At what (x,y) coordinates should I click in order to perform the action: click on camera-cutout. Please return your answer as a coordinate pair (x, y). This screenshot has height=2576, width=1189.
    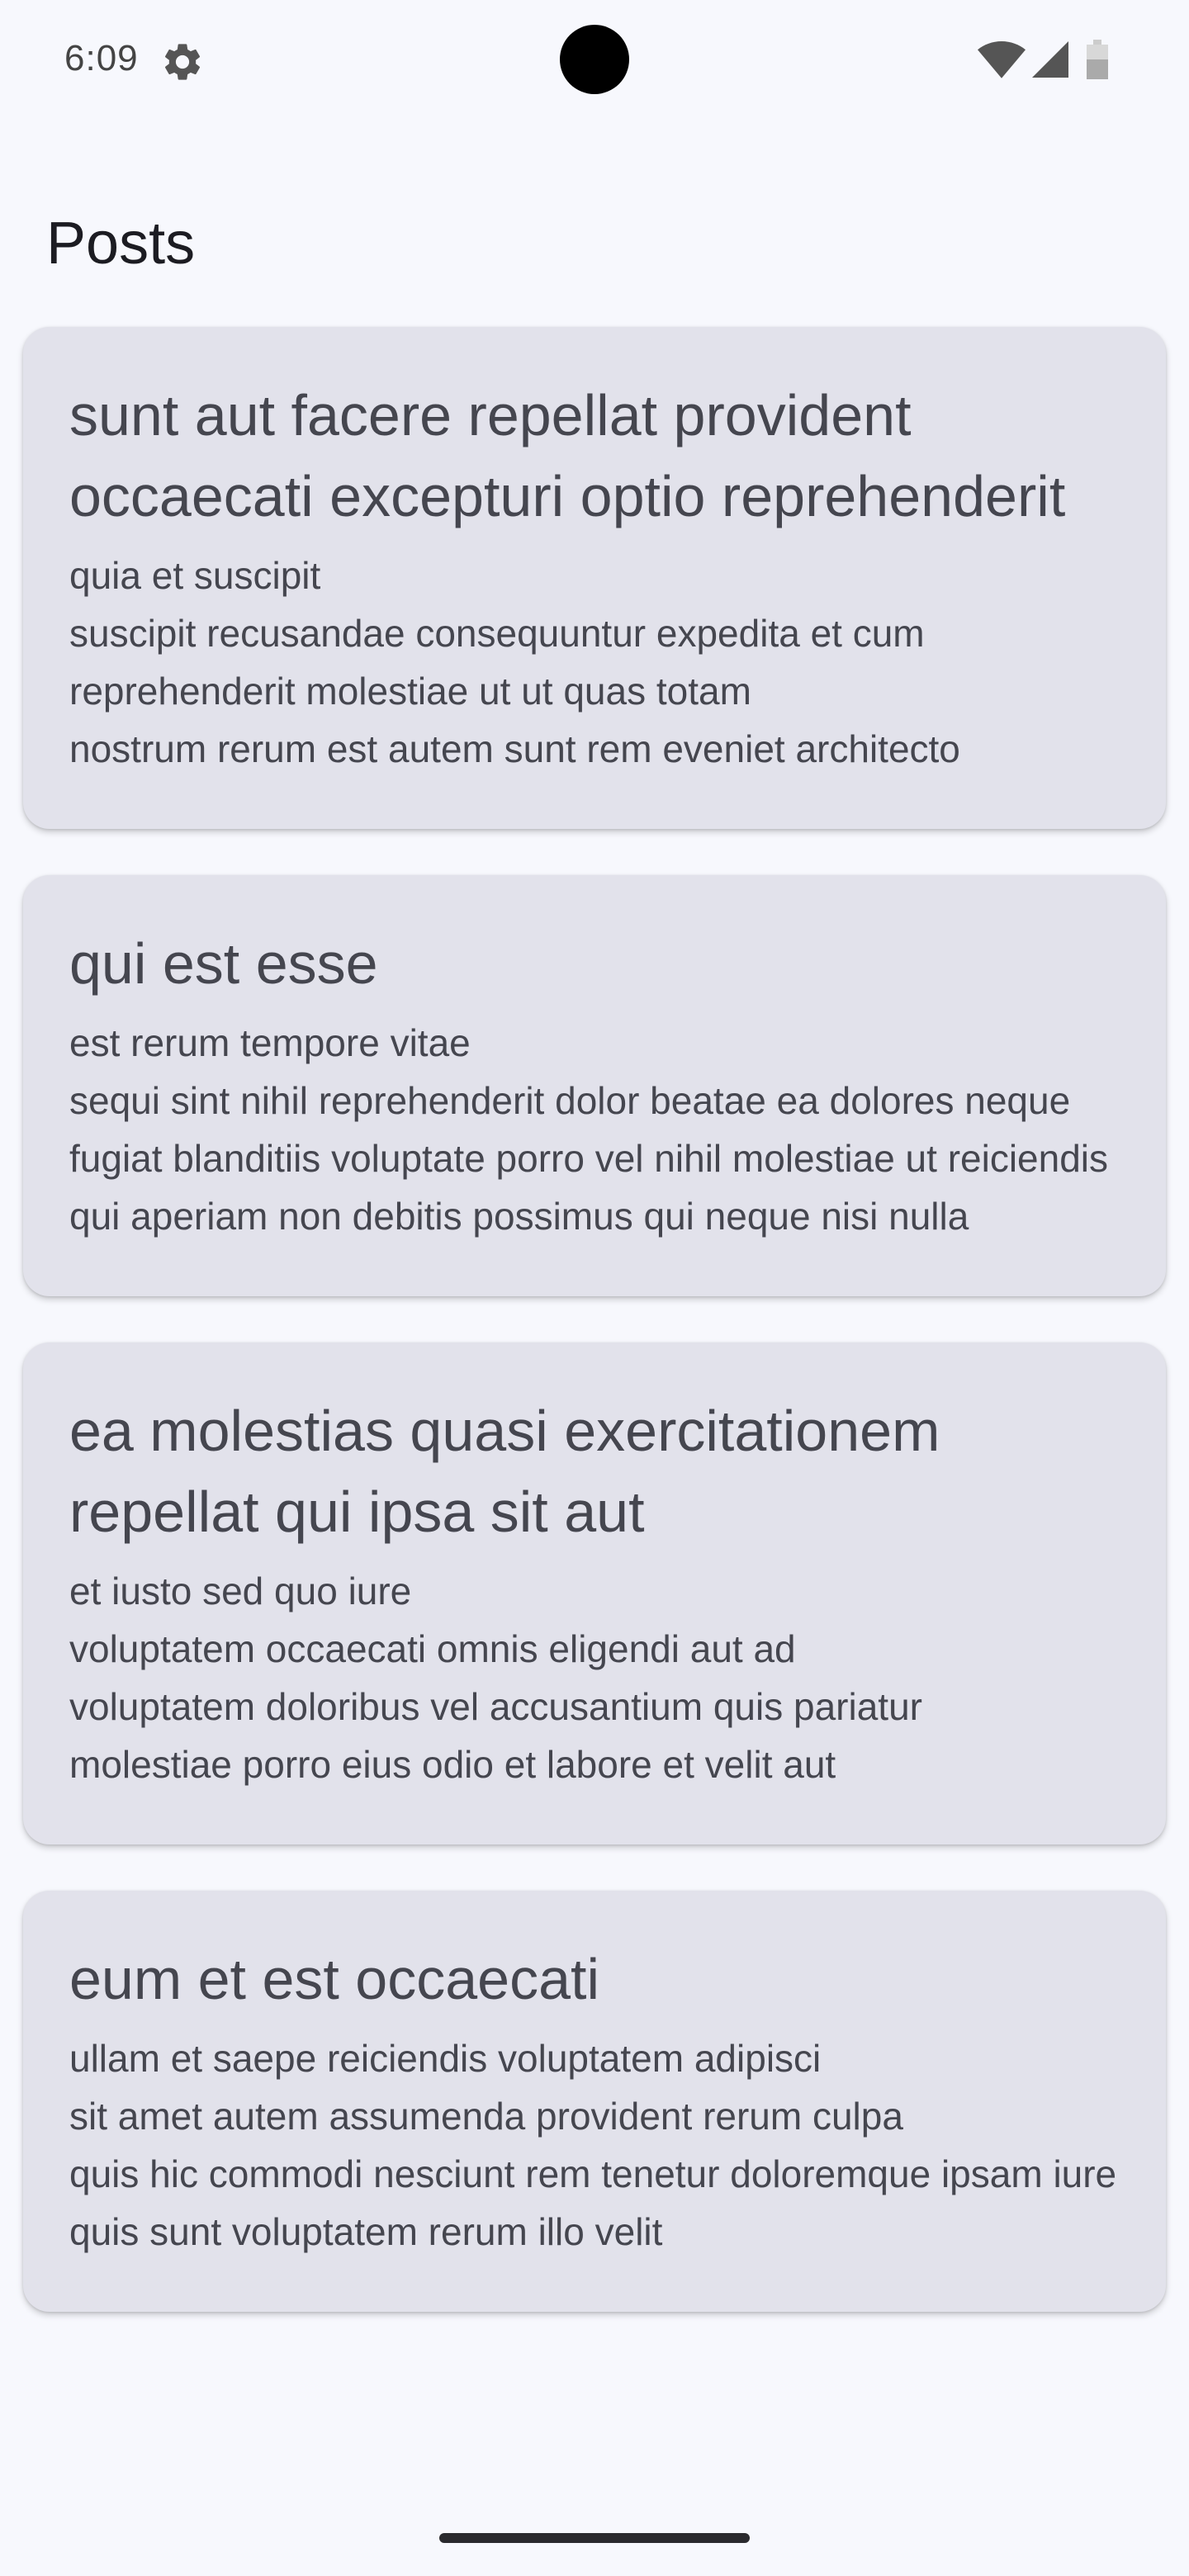
    Looking at the image, I should click on (594, 59).